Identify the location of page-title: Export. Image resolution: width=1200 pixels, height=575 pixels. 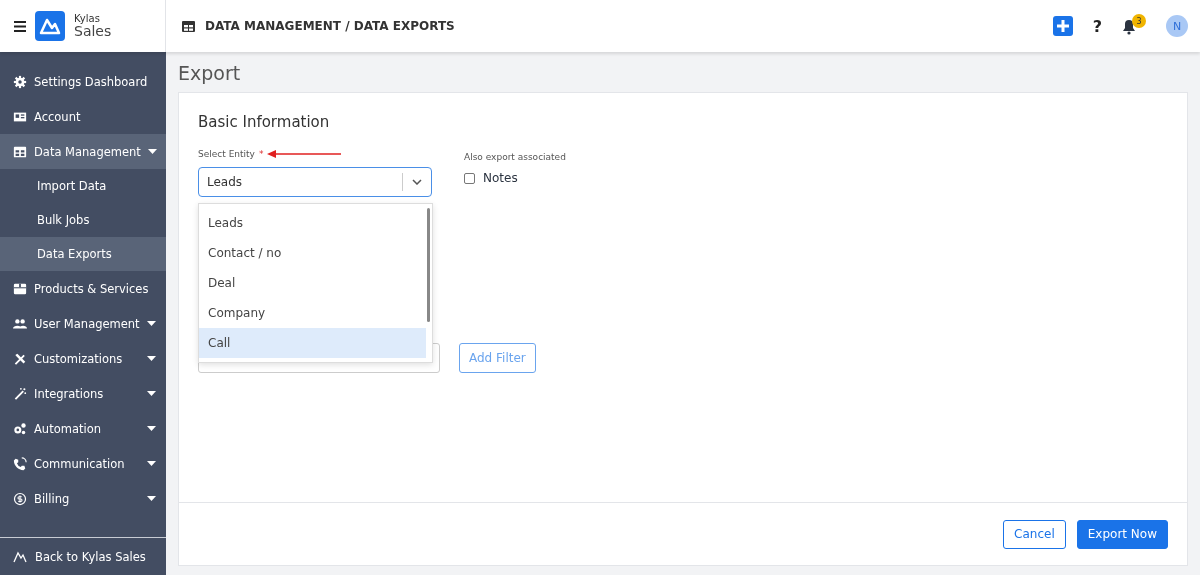
(210, 73).